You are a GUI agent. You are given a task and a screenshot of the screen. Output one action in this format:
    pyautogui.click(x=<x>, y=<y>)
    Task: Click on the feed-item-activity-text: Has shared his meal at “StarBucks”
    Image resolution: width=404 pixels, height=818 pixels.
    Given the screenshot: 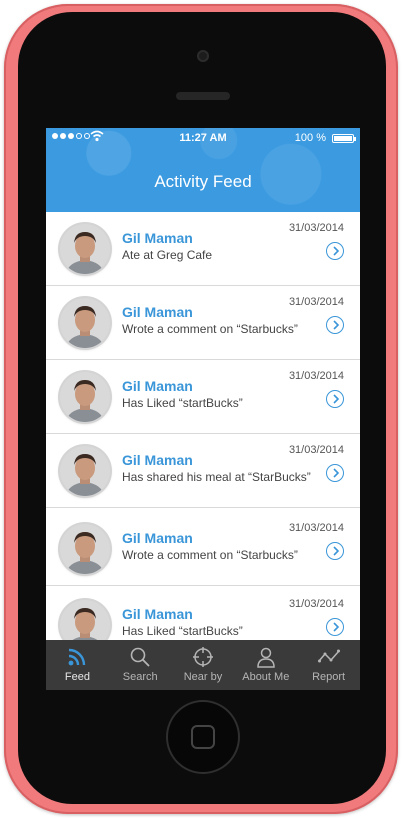 What is the action you would take?
    pyautogui.click(x=216, y=477)
    